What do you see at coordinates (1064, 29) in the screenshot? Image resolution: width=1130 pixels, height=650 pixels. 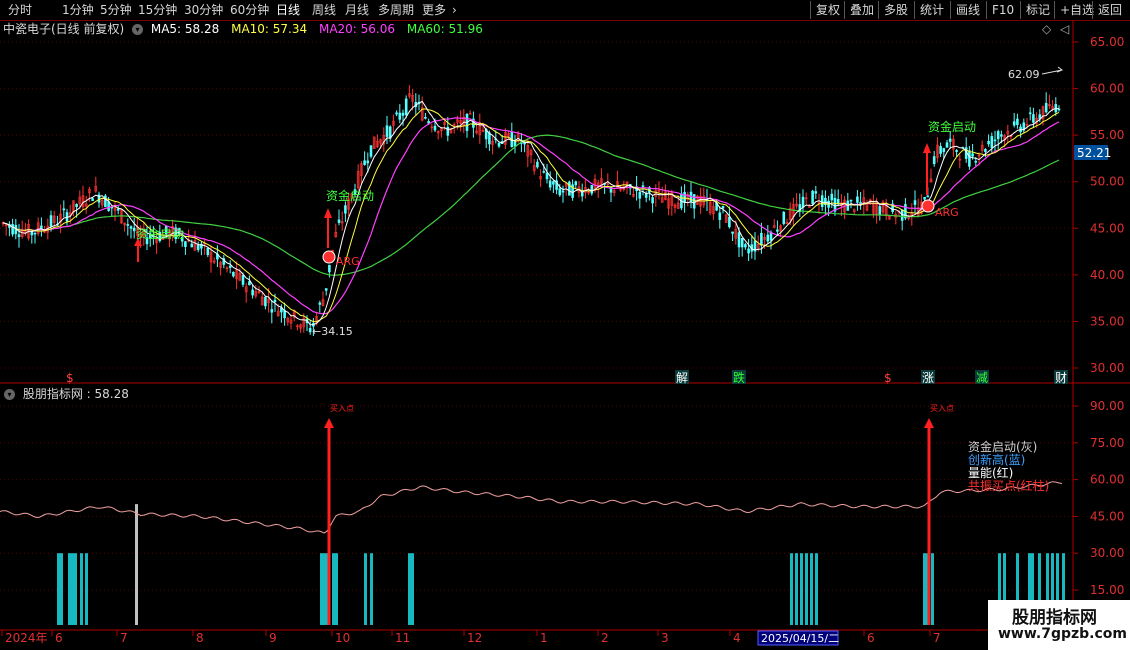 I see `collapse-arrow-icon: ◁` at bounding box center [1064, 29].